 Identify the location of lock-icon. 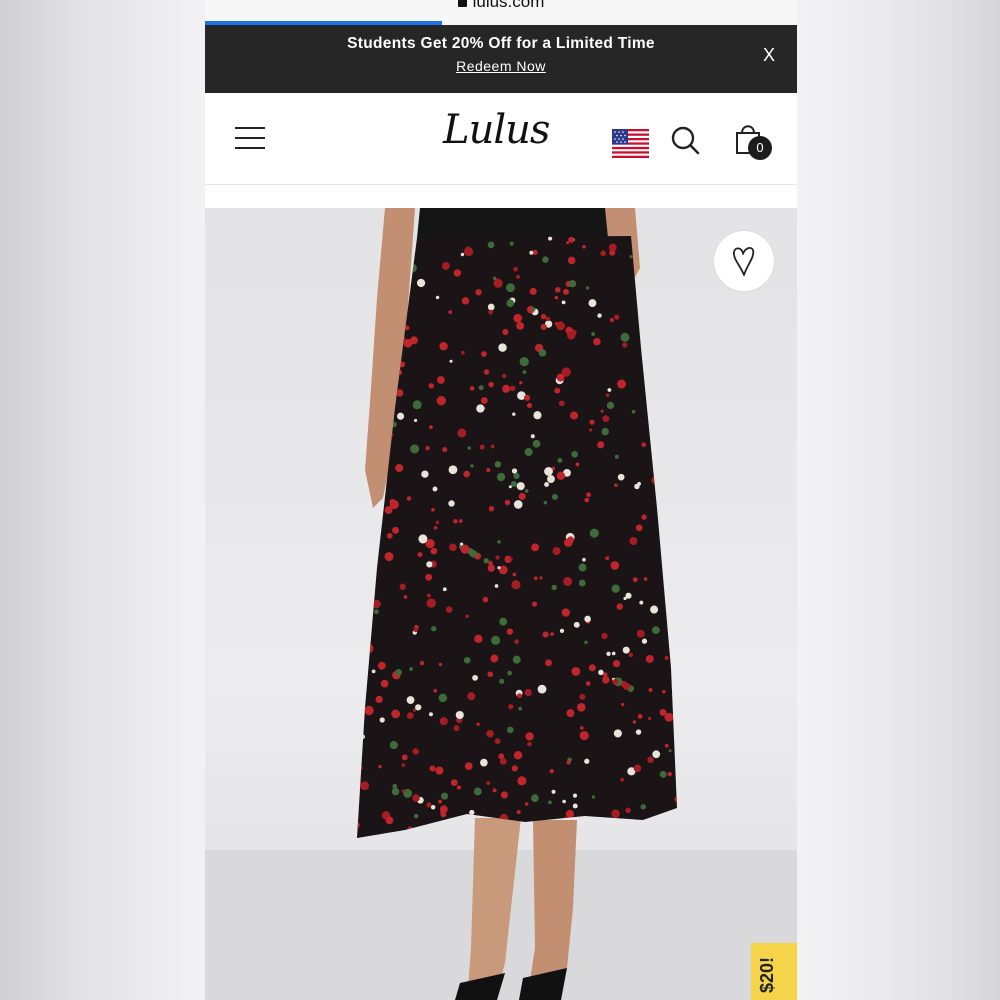
(462, 3).